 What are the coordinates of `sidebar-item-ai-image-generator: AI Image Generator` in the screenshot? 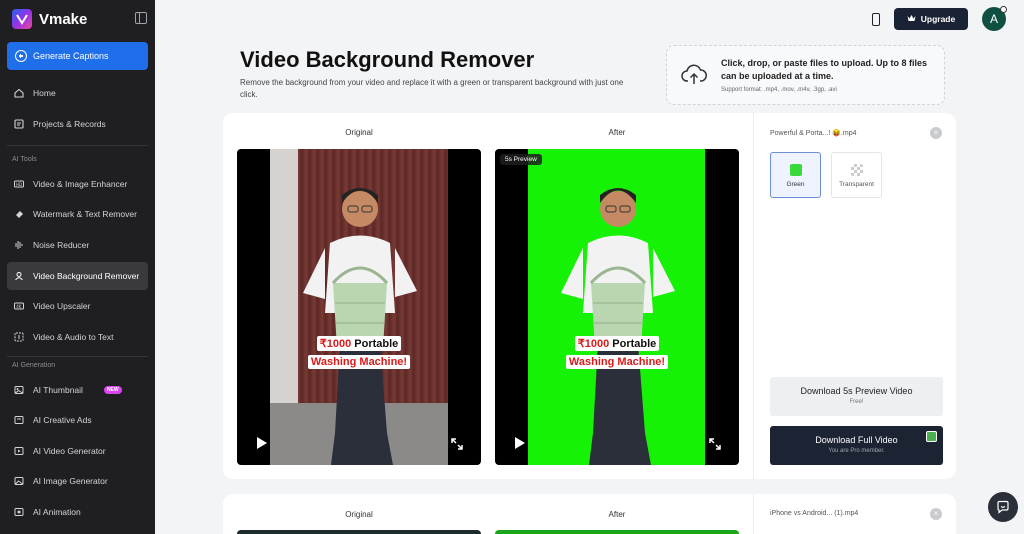 It's located at (77, 481).